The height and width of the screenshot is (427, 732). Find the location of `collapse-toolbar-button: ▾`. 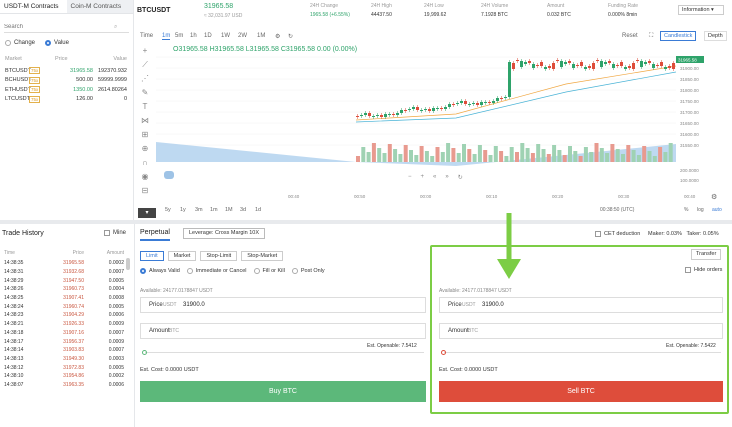

collapse-toolbar-button: ▾ is located at coordinates (147, 213).